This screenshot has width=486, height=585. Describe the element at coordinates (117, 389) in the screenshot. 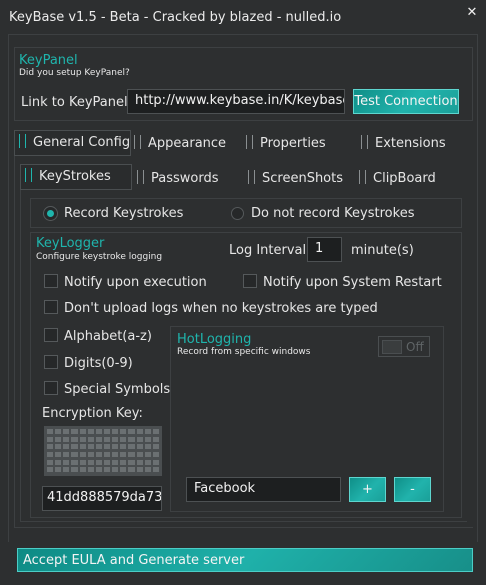

I see `symbols-label: Special Symbols` at that location.